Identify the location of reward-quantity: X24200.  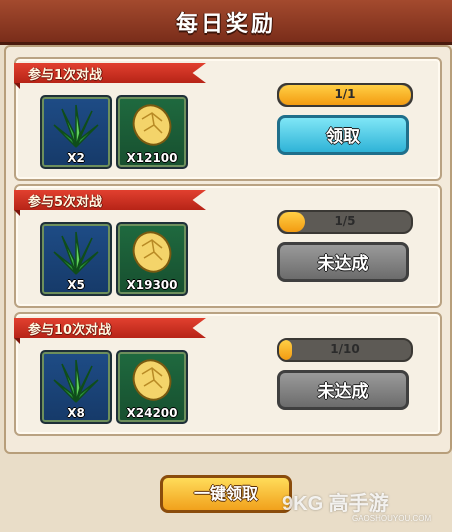
(152, 413).